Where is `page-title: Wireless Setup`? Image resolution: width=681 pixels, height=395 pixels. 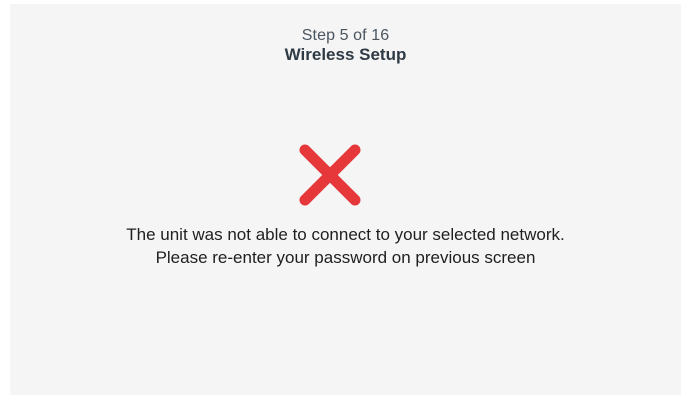 page-title: Wireless Setup is located at coordinates (345, 54).